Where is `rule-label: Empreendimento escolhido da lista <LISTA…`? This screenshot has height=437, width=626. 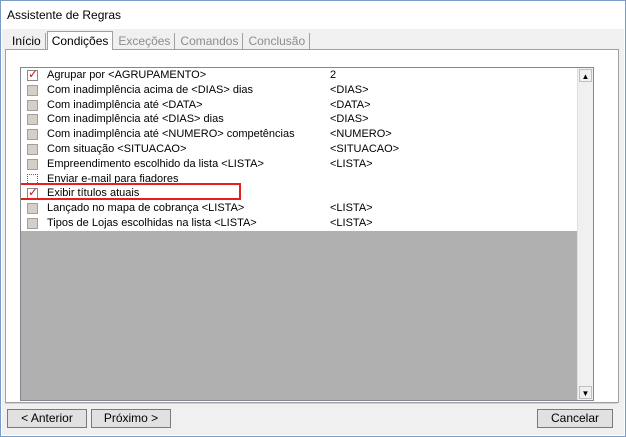 rule-label: Empreendimento escolhido da lista <LISTA… is located at coordinates (155, 163).